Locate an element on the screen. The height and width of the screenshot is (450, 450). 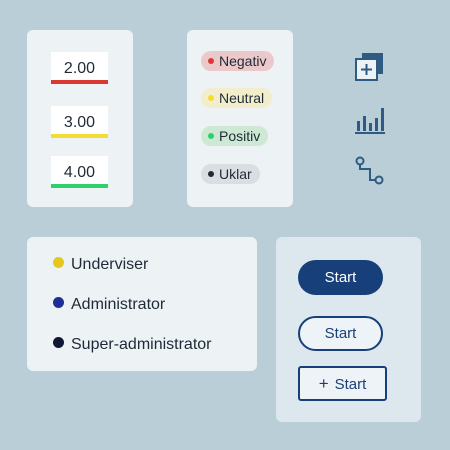
tag-negative: Negativ is located at coordinates (238, 61).